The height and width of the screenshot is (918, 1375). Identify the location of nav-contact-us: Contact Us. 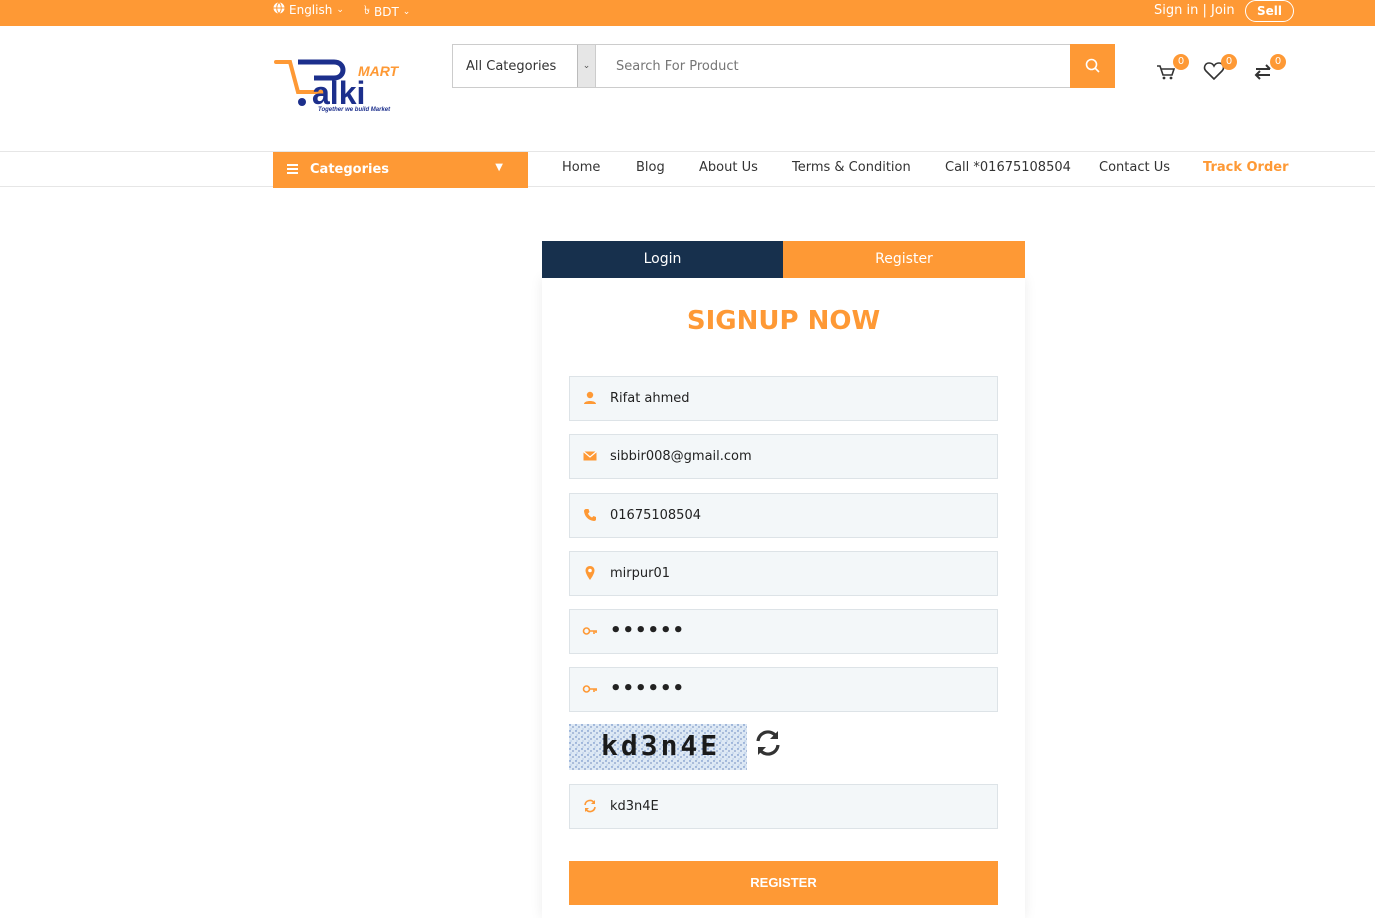
(1134, 167).